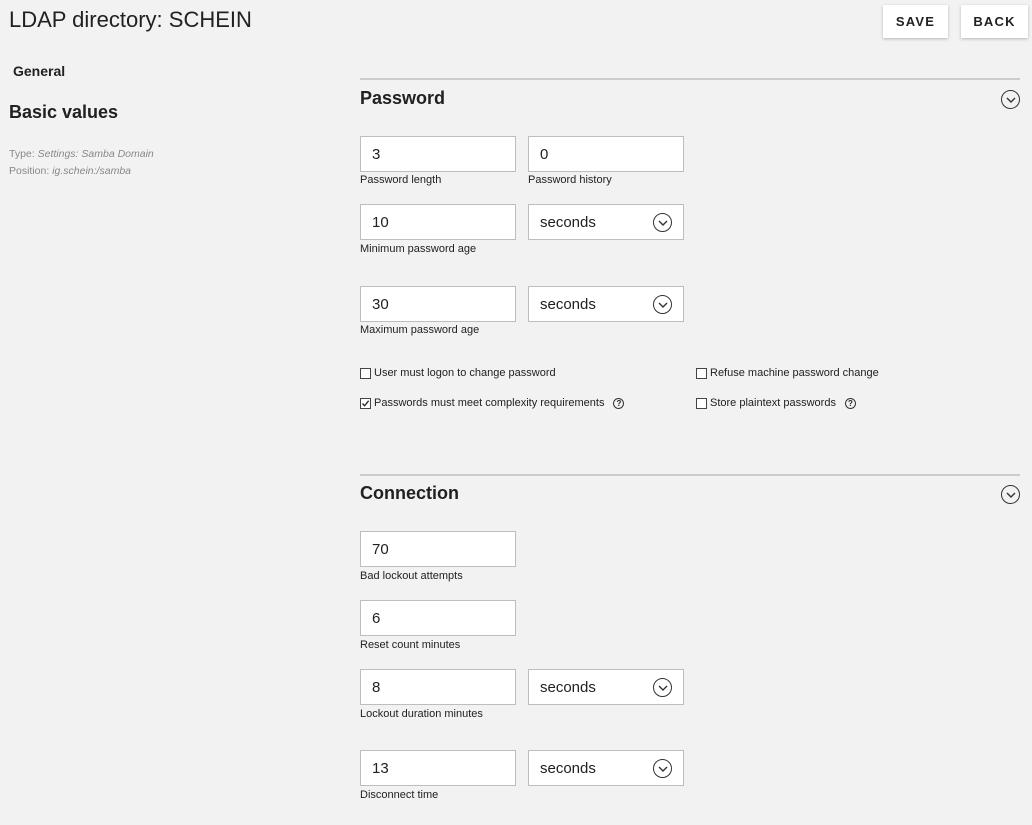 This screenshot has width=1032, height=825. What do you see at coordinates (399, 795) in the screenshot?
I see `disconnect-time-label: Disconnect time` at bounding box center [399, 795].